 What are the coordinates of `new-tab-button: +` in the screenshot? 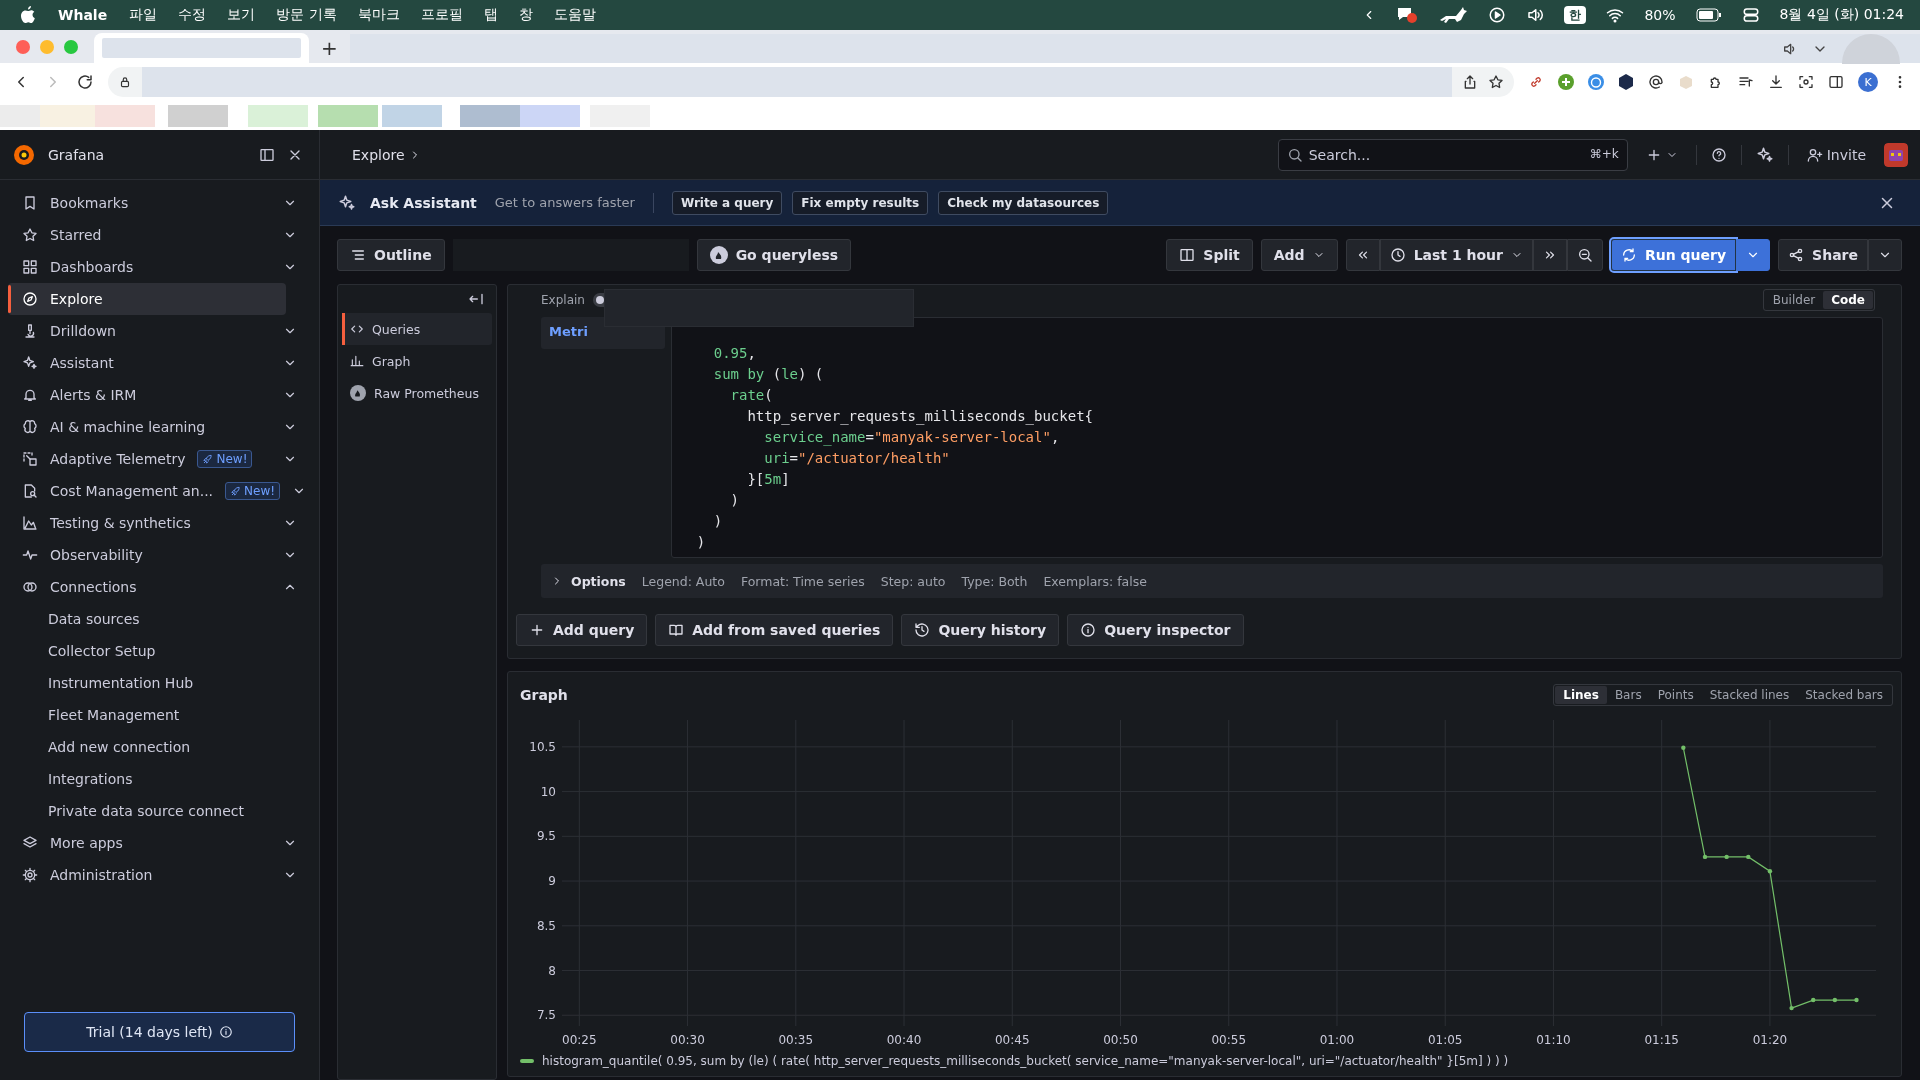 It's located at (329, 48).